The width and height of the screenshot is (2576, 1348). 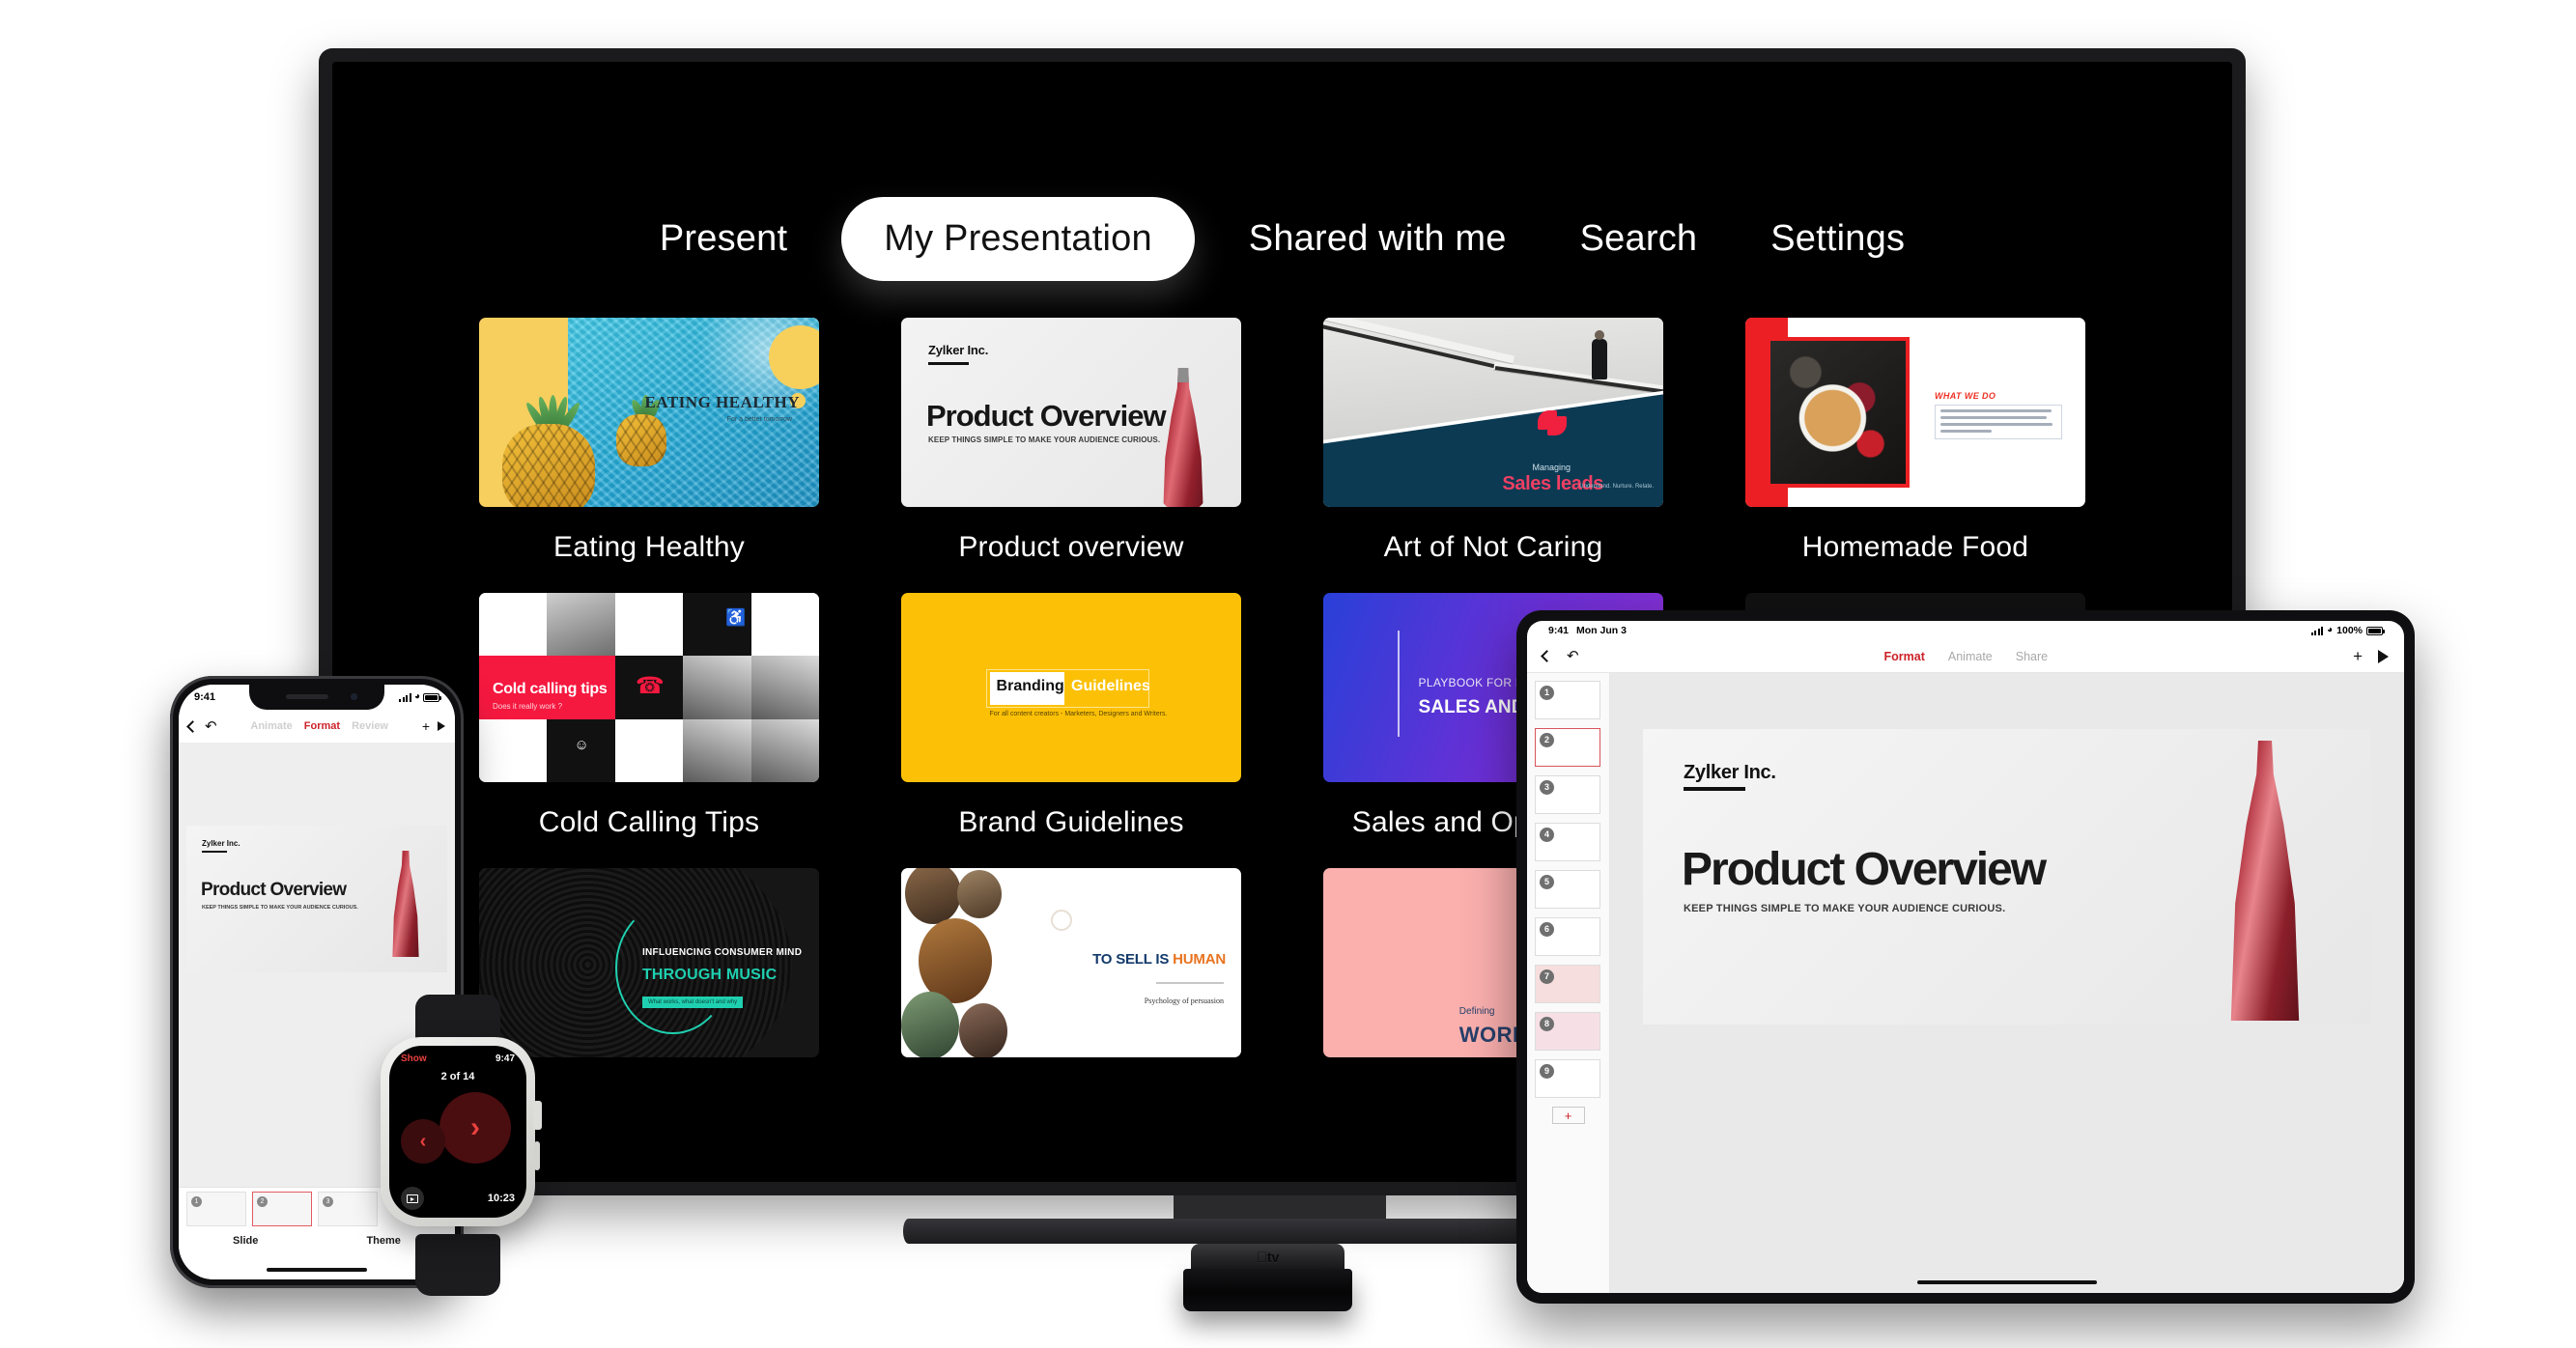 What do you see at coordinates (245, 1241) in the screenshot?
I see `tab-slide: Slide` at bounding box center [245, 1241].